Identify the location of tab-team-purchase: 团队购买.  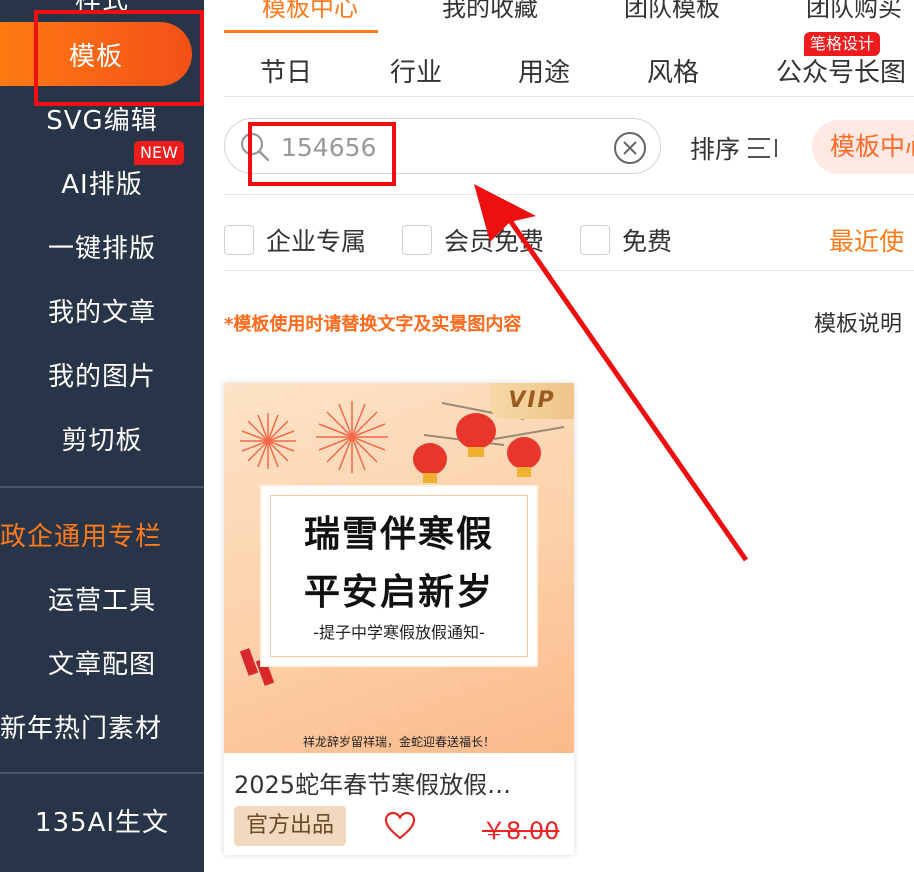
(854, 11).